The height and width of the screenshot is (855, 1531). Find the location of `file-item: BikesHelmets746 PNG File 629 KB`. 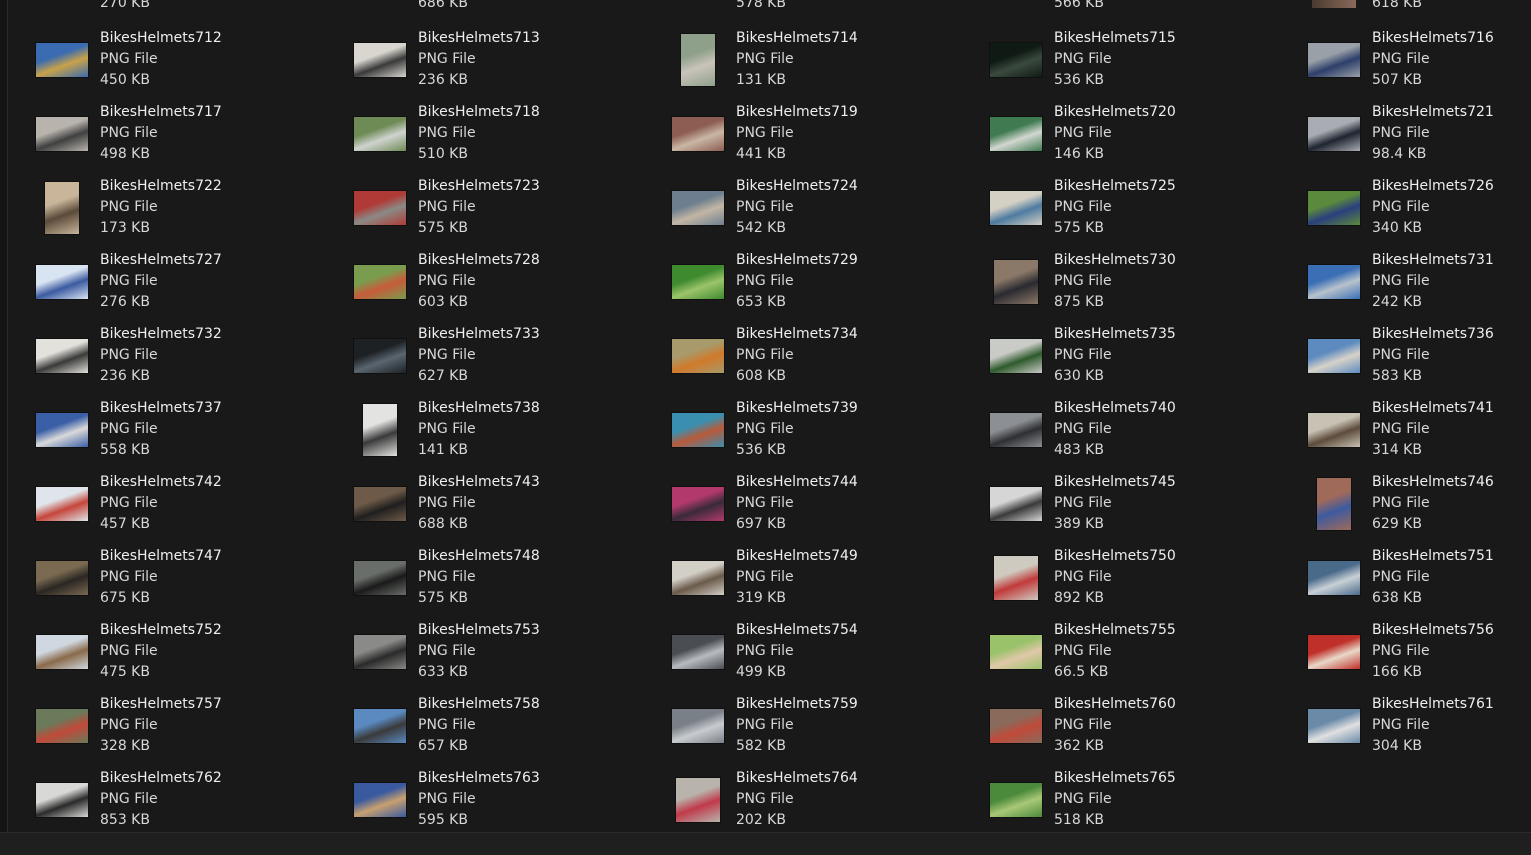

file-item: BikesHelmets746 PNG File 629 KB is located at coordinates (1418, 512).